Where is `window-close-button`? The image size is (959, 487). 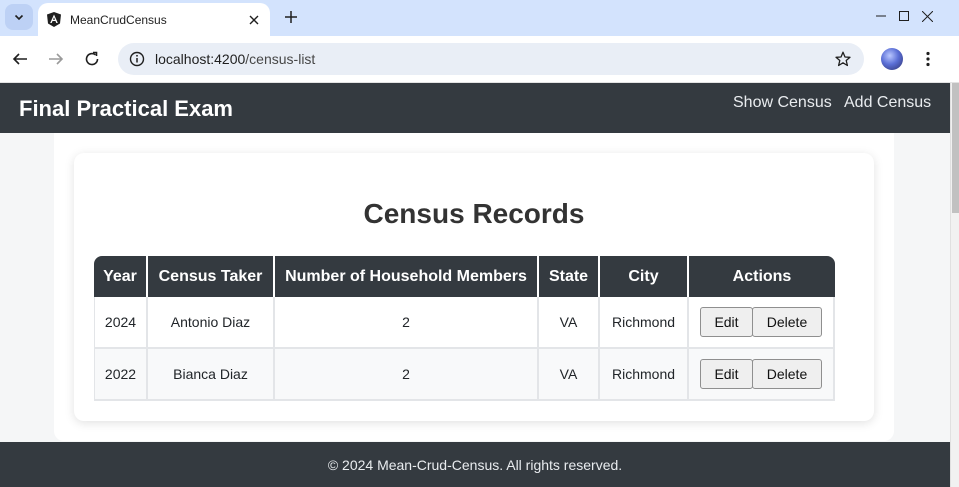
window-close-button is located at coordinates (927, 16).